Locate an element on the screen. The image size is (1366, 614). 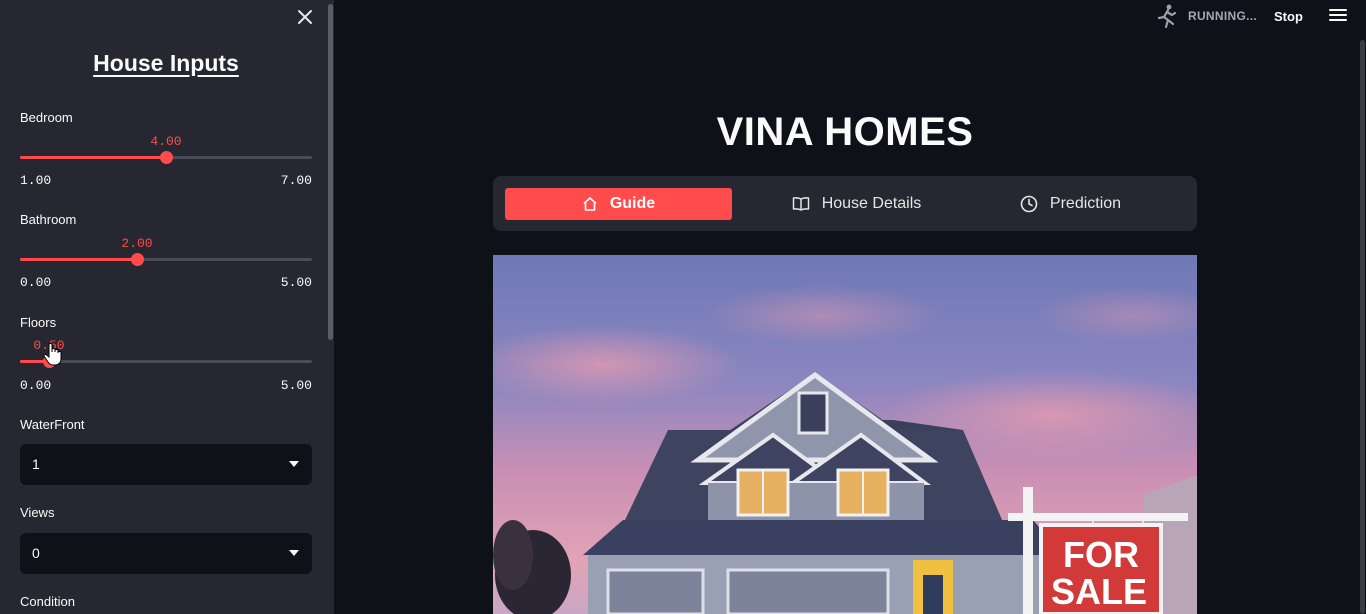
bedroom-max: 7.00 is located at coordinates (296, 180).